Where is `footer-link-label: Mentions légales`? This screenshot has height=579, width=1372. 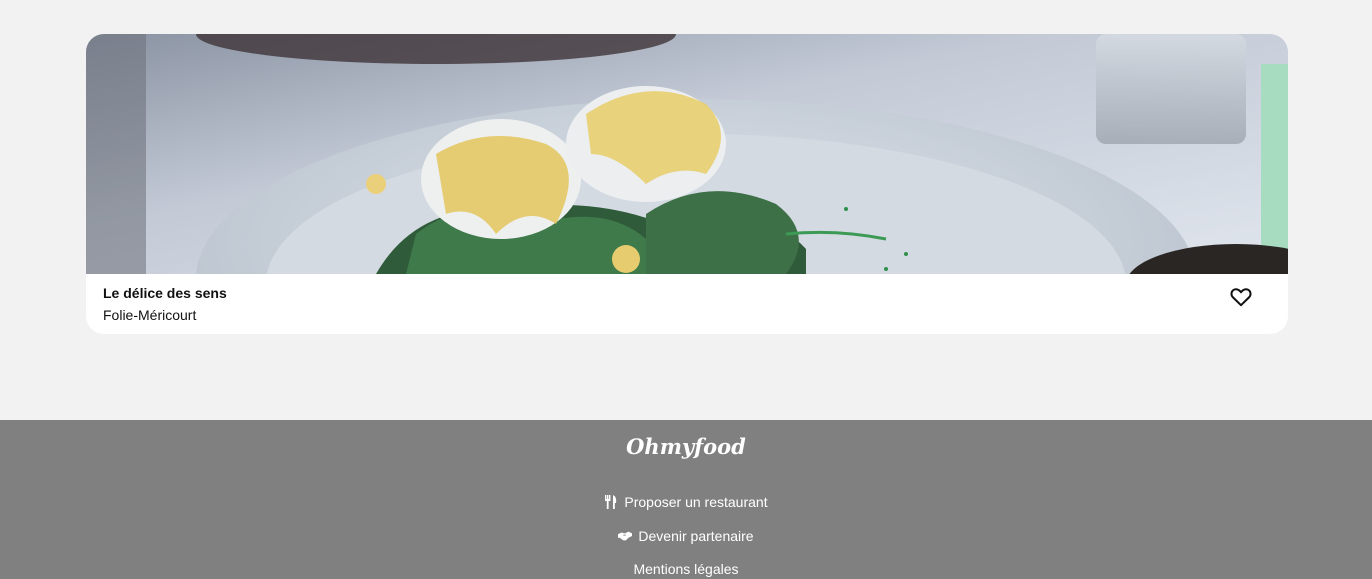
footer-link-label: Mentions légales is located at coordinates (685, 569).